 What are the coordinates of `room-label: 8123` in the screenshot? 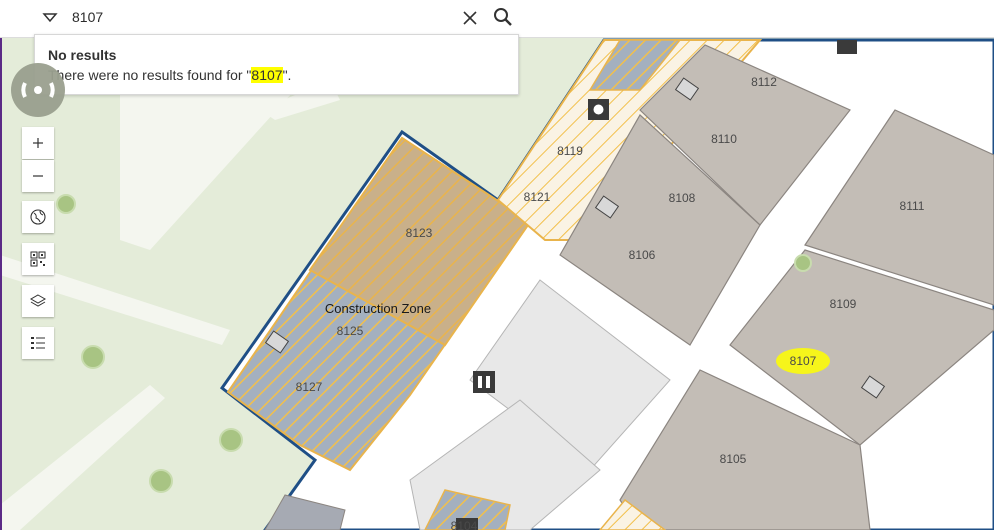 It's located at (419, 233).